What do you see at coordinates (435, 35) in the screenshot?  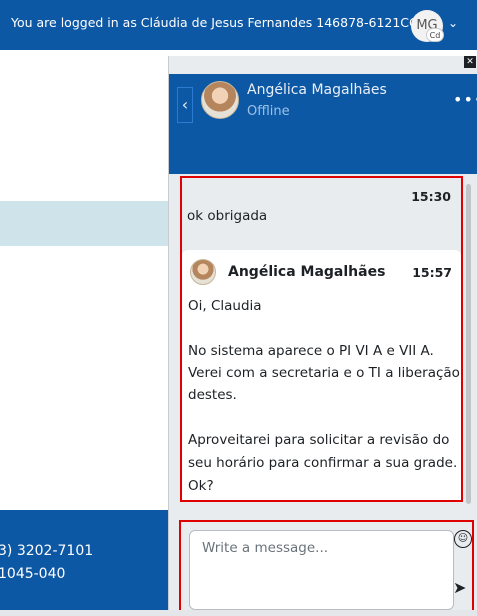 I see `user-avatar-badge: Cd` at bounding box center [435, 35].